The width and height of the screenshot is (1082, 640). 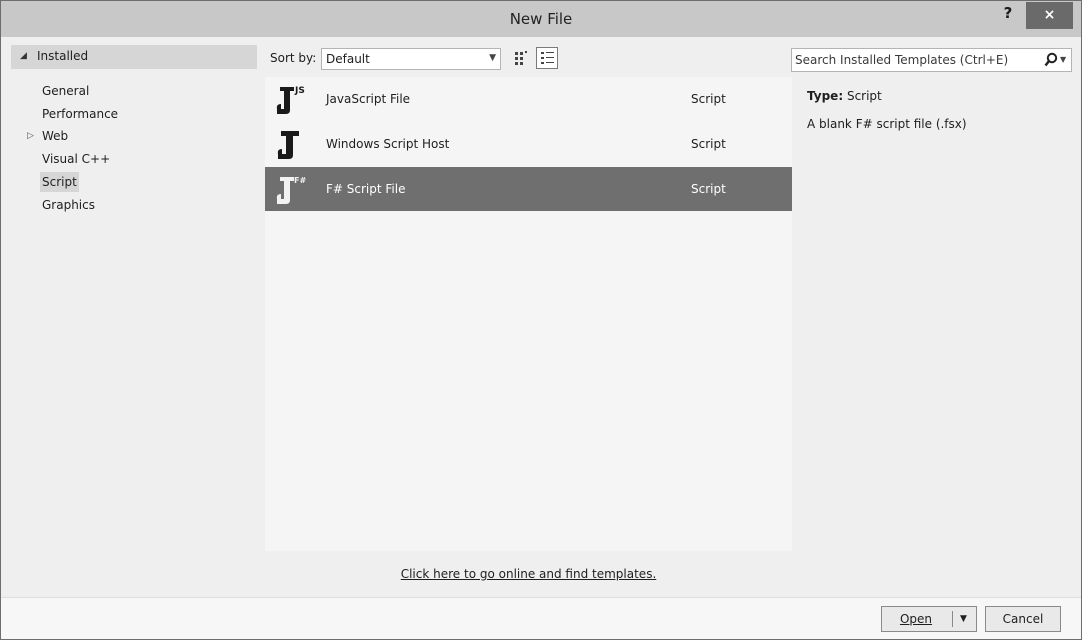 What do you see at coordinates (963, 619) in the screenshot?
I see `open-dropdown-chevron-icon: ▼` at bounding box center [963, 619].